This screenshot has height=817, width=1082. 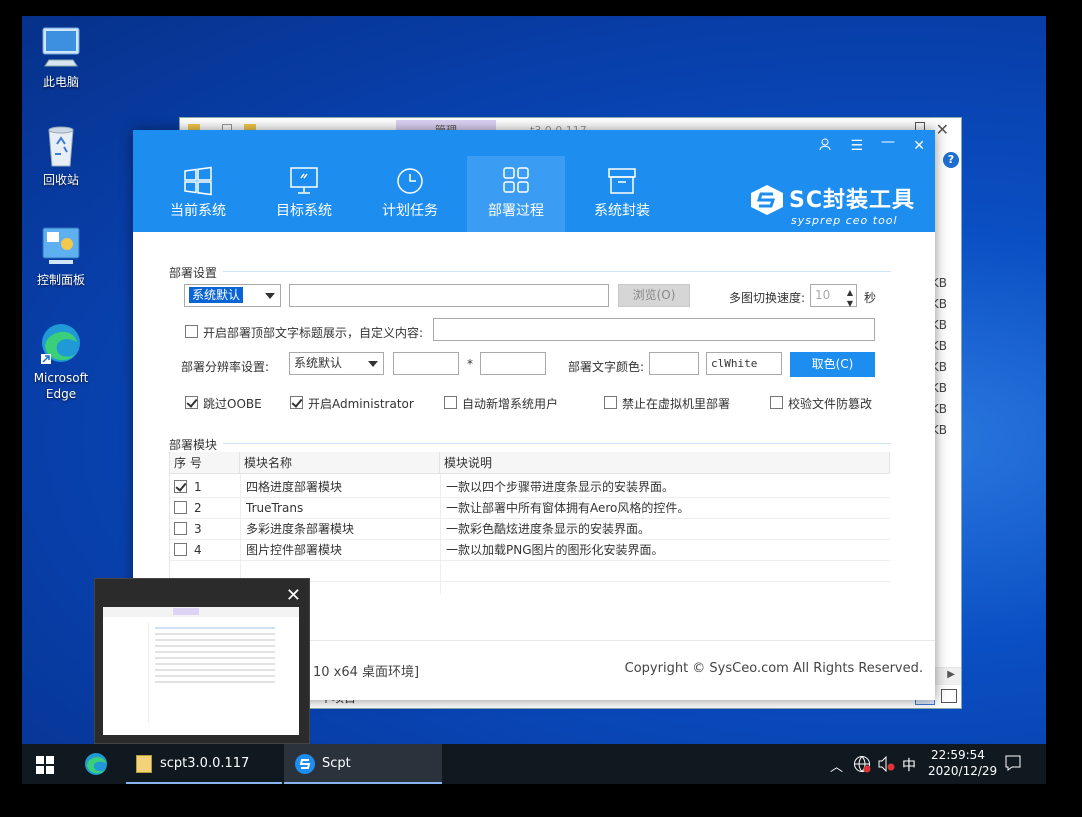 I want to click on tab-label: 目标系统, so click(x=304, y=211).